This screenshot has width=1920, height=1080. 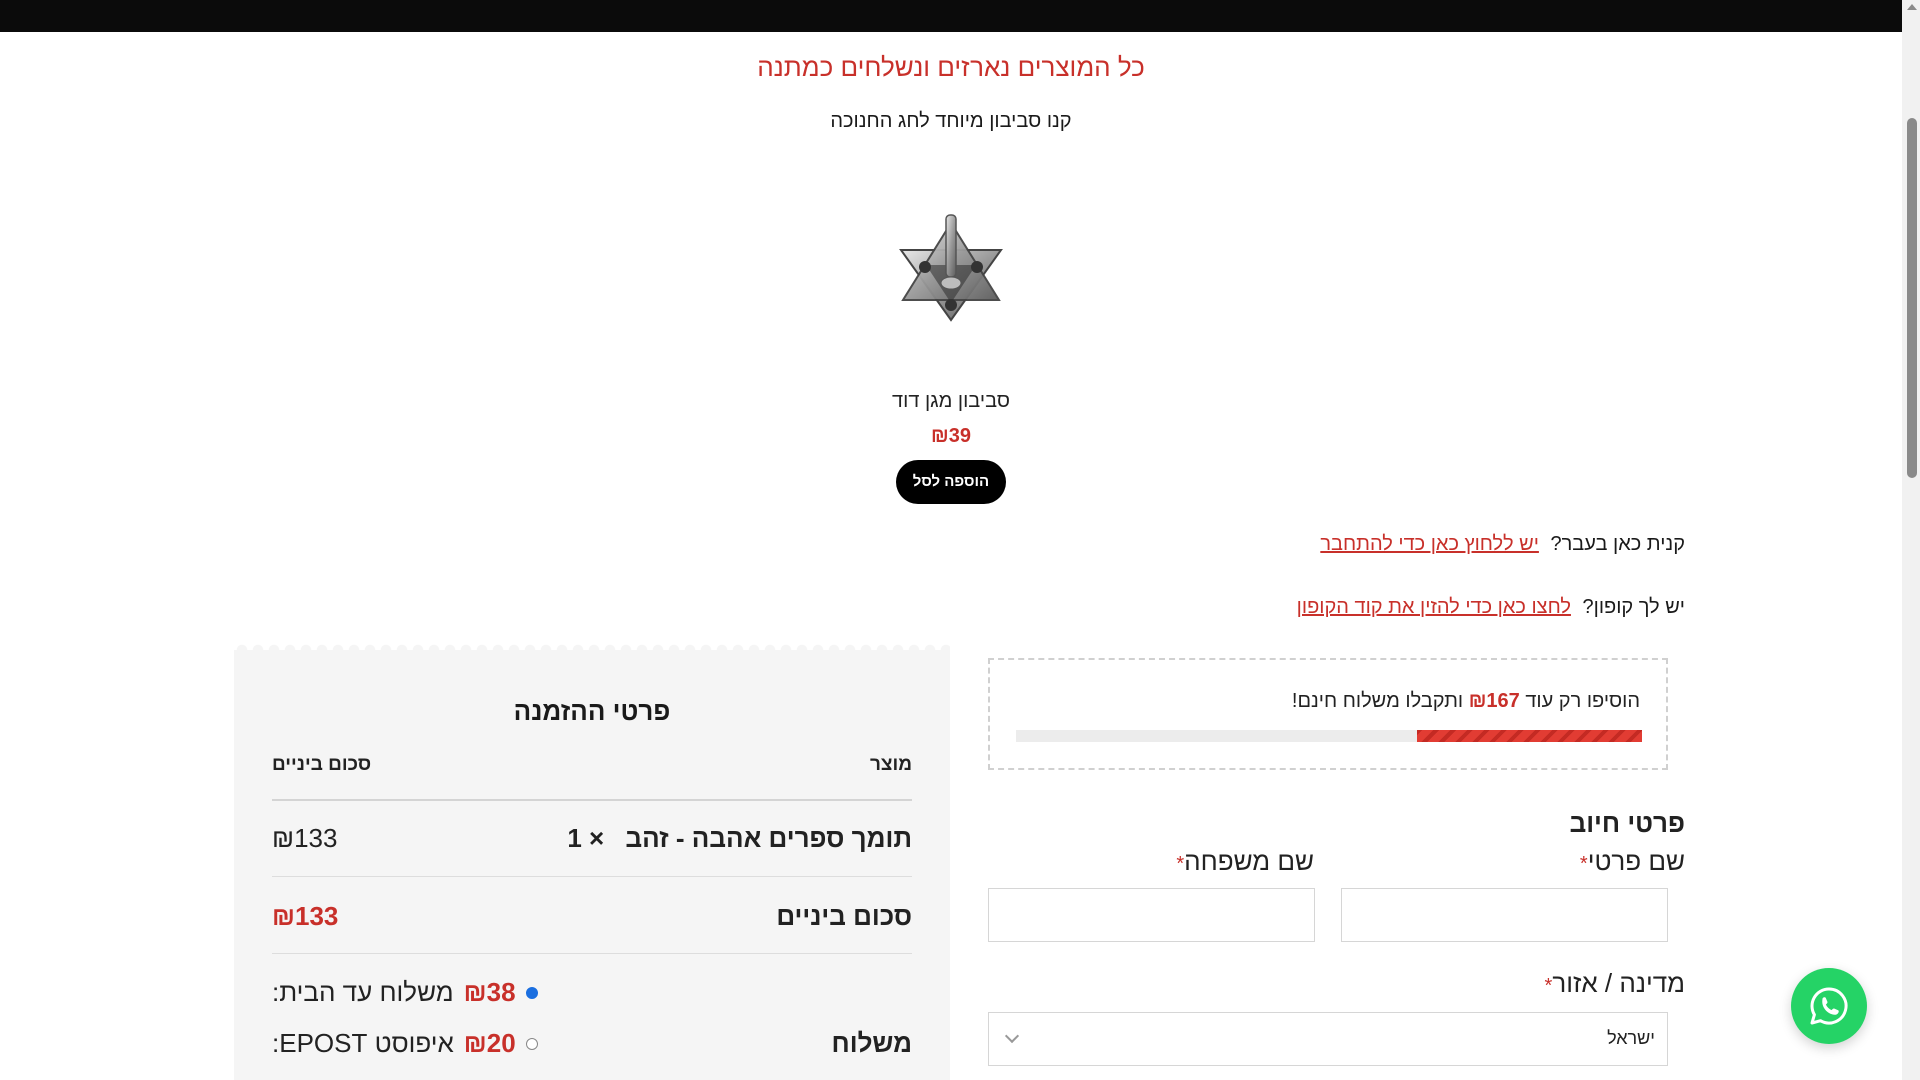 What do you see at coordinates (592, 711) in the screenshot?
I see `order-summary-title: פרטי ההזמנה` at bounding box center [592, 711].